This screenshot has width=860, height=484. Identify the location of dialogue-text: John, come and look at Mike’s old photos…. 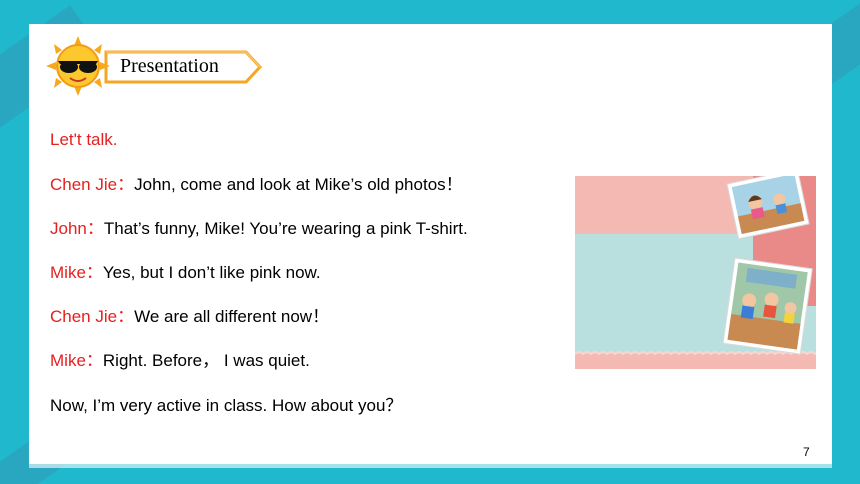
(298, 184).